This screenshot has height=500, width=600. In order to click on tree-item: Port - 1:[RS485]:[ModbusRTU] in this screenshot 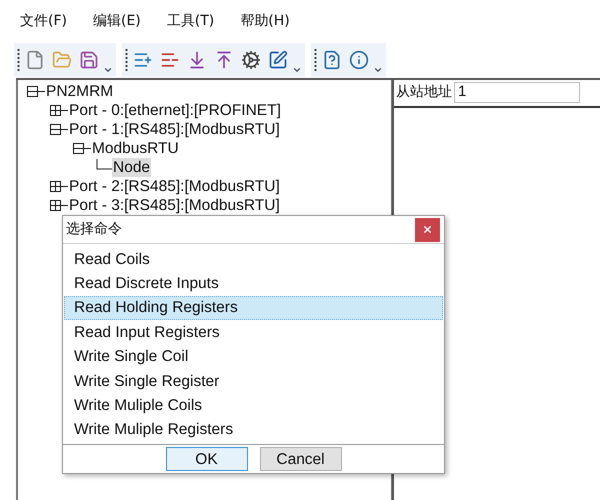, I will do `click(174, 129)`.